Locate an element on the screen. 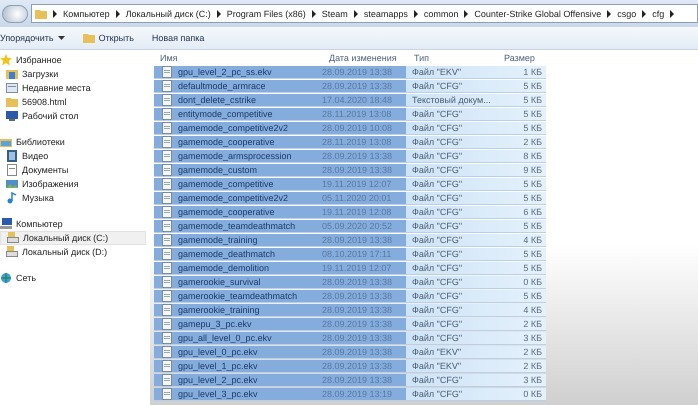  file-name: gamerookie_training is located at coordinates (219, 310).